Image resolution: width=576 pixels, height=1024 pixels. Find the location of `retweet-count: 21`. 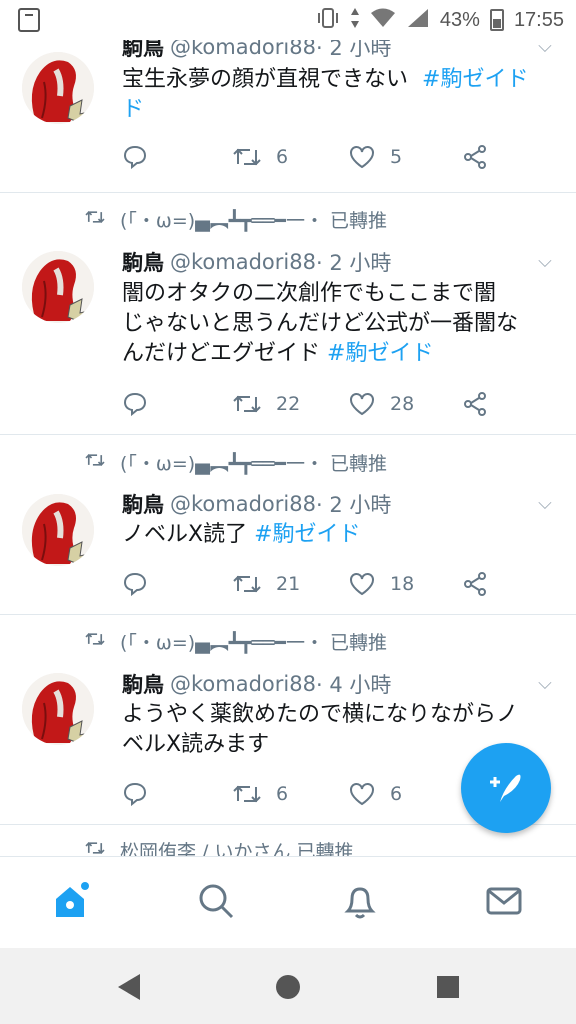

retweet-count: 21 is located at coordinates (288, 584).